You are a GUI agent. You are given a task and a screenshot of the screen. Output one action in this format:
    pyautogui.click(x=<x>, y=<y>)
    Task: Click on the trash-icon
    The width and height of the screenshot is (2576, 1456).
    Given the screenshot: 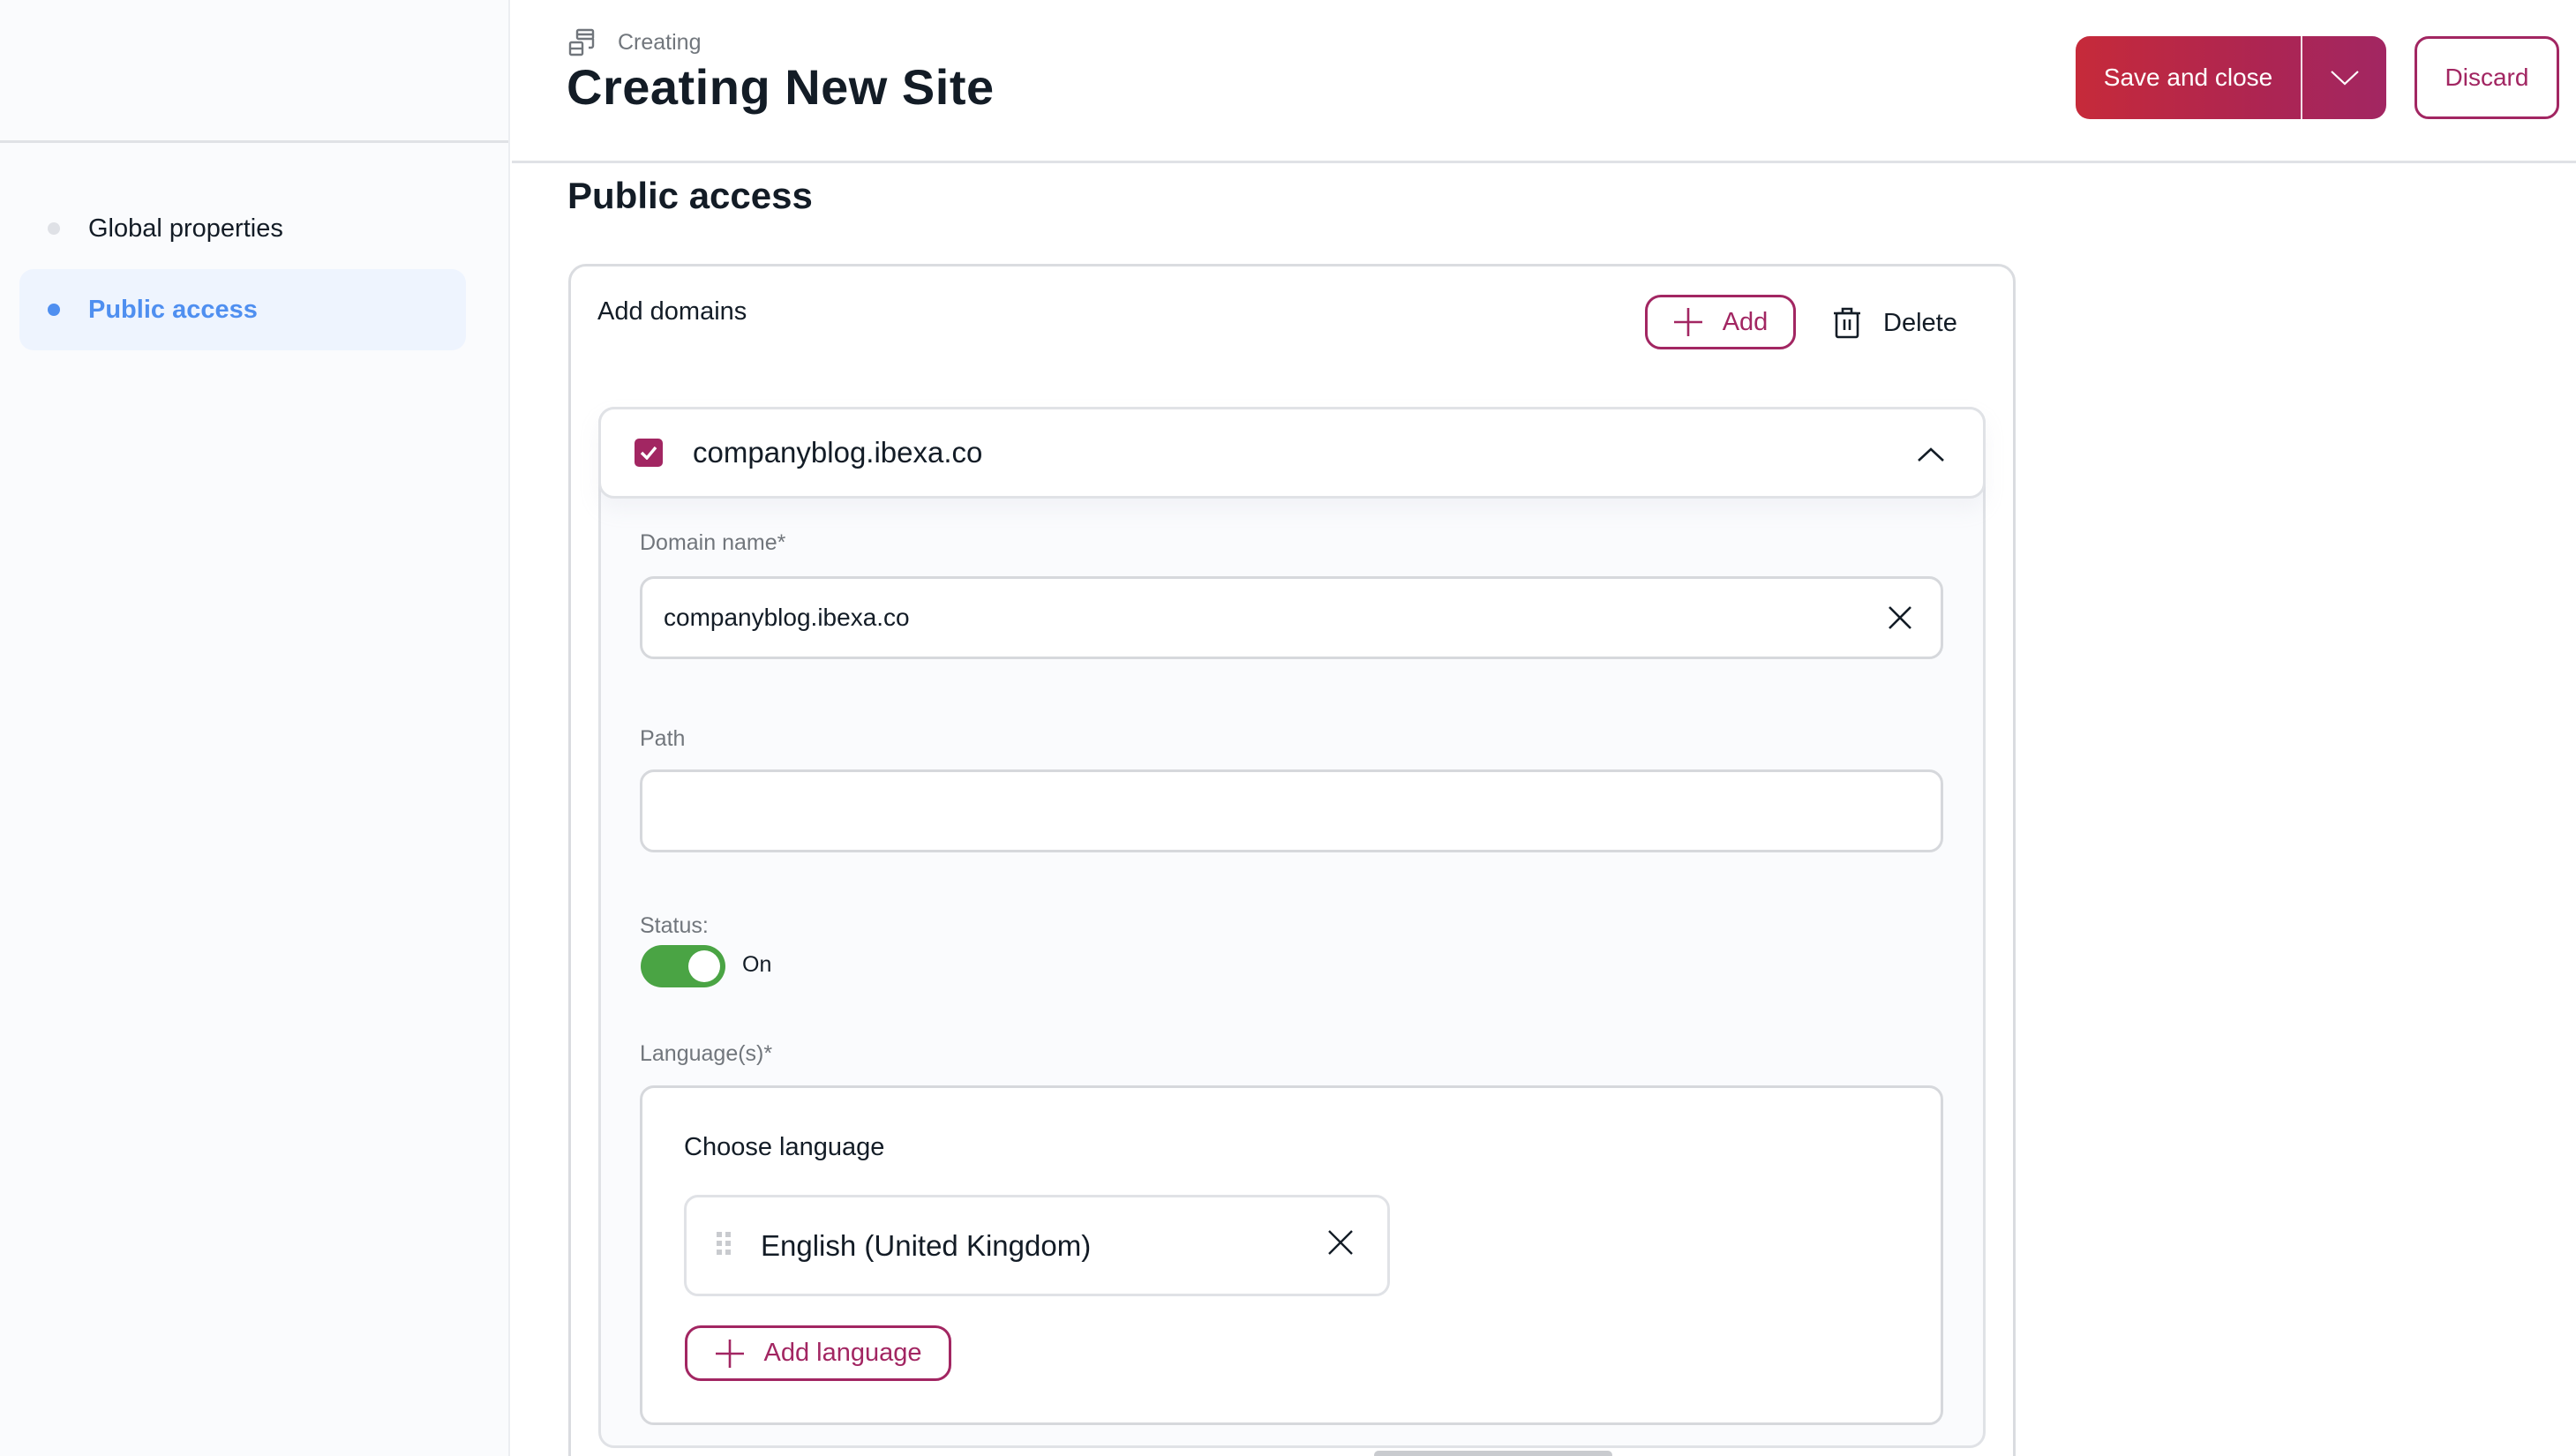 What is the action you would take?
    pyautogui.click(x=1847, y=323)
    